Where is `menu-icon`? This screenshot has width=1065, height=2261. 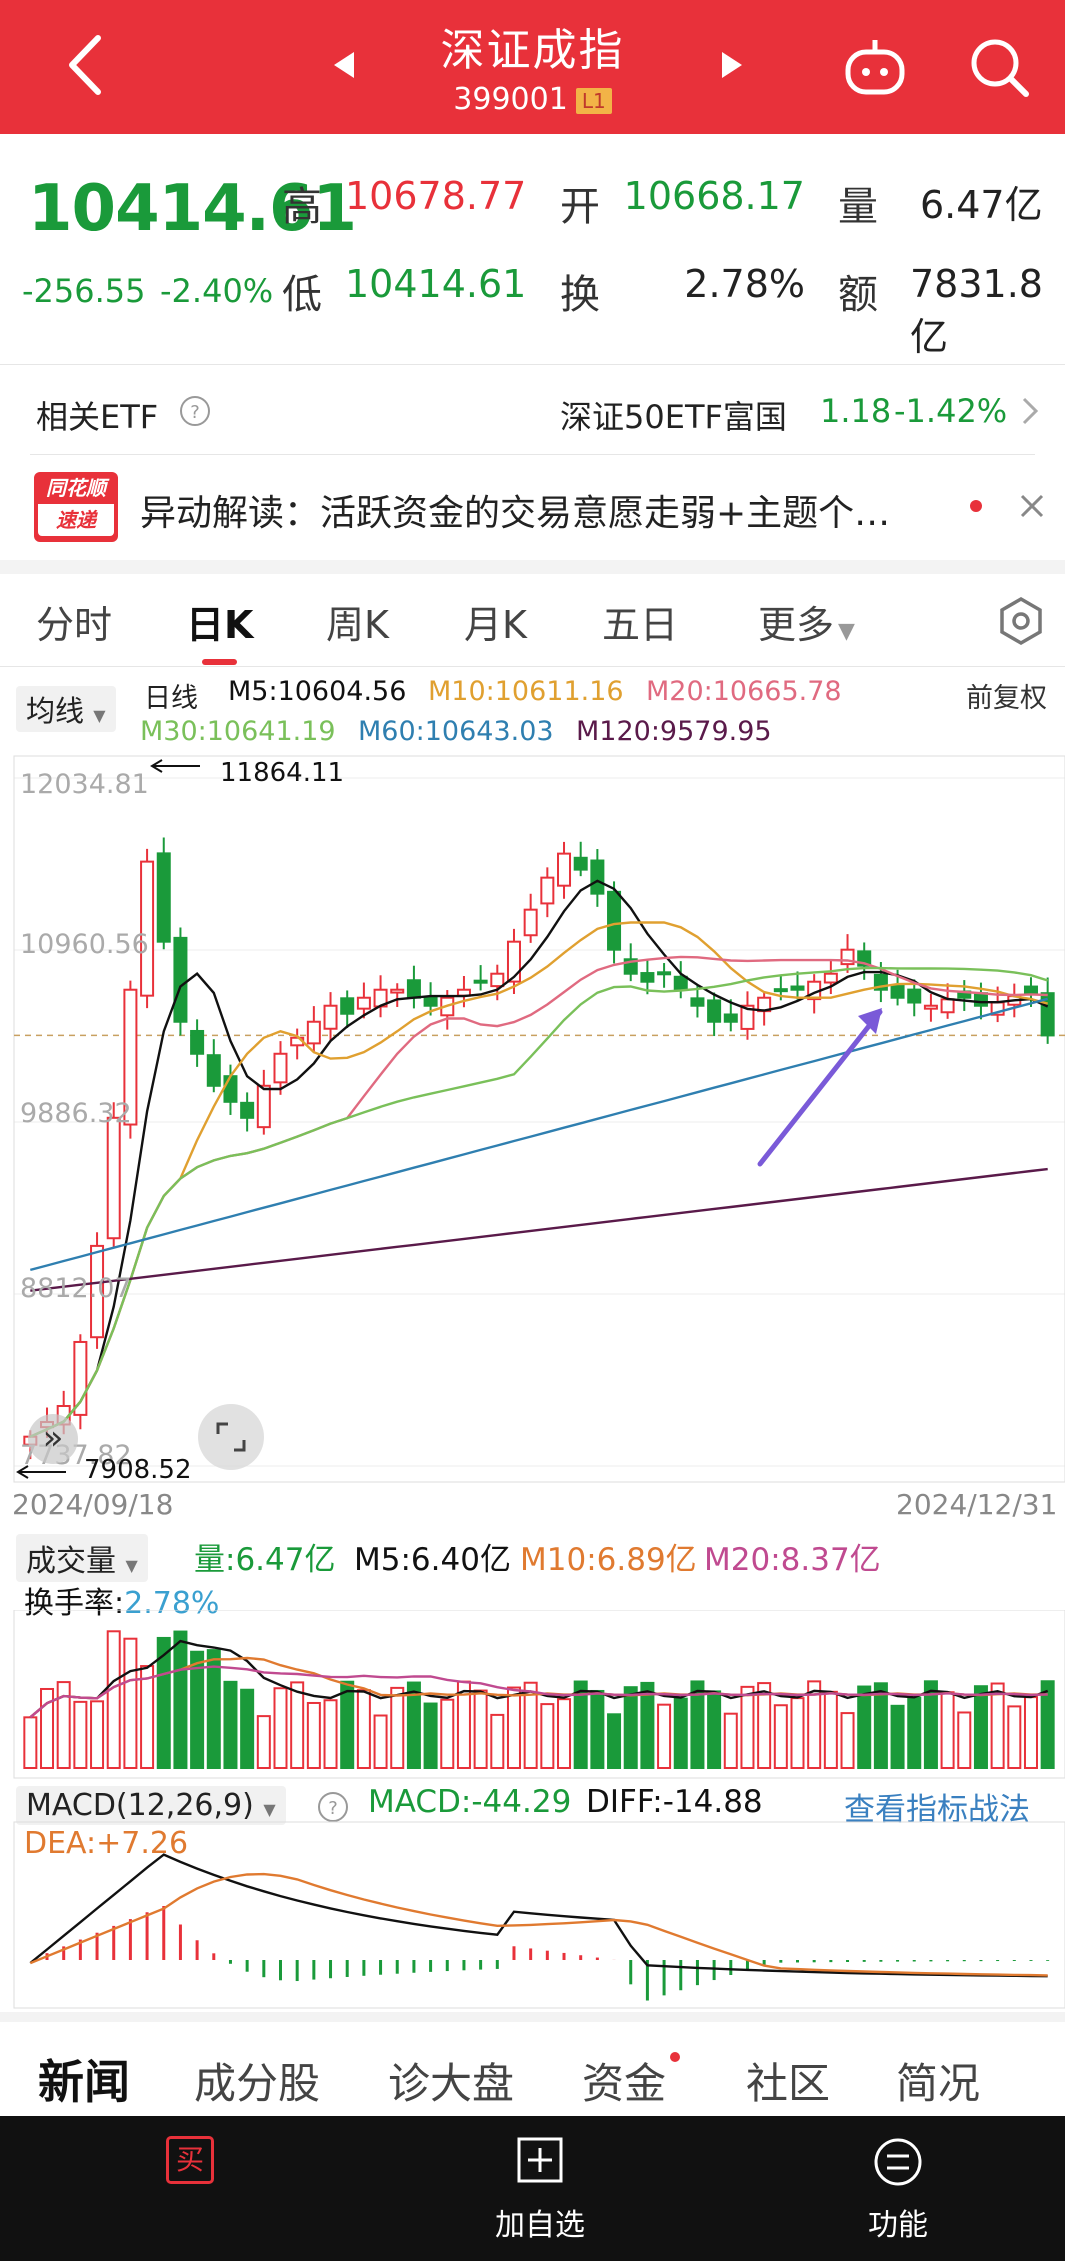
menu-icon is located at coordinates (898, 2162).